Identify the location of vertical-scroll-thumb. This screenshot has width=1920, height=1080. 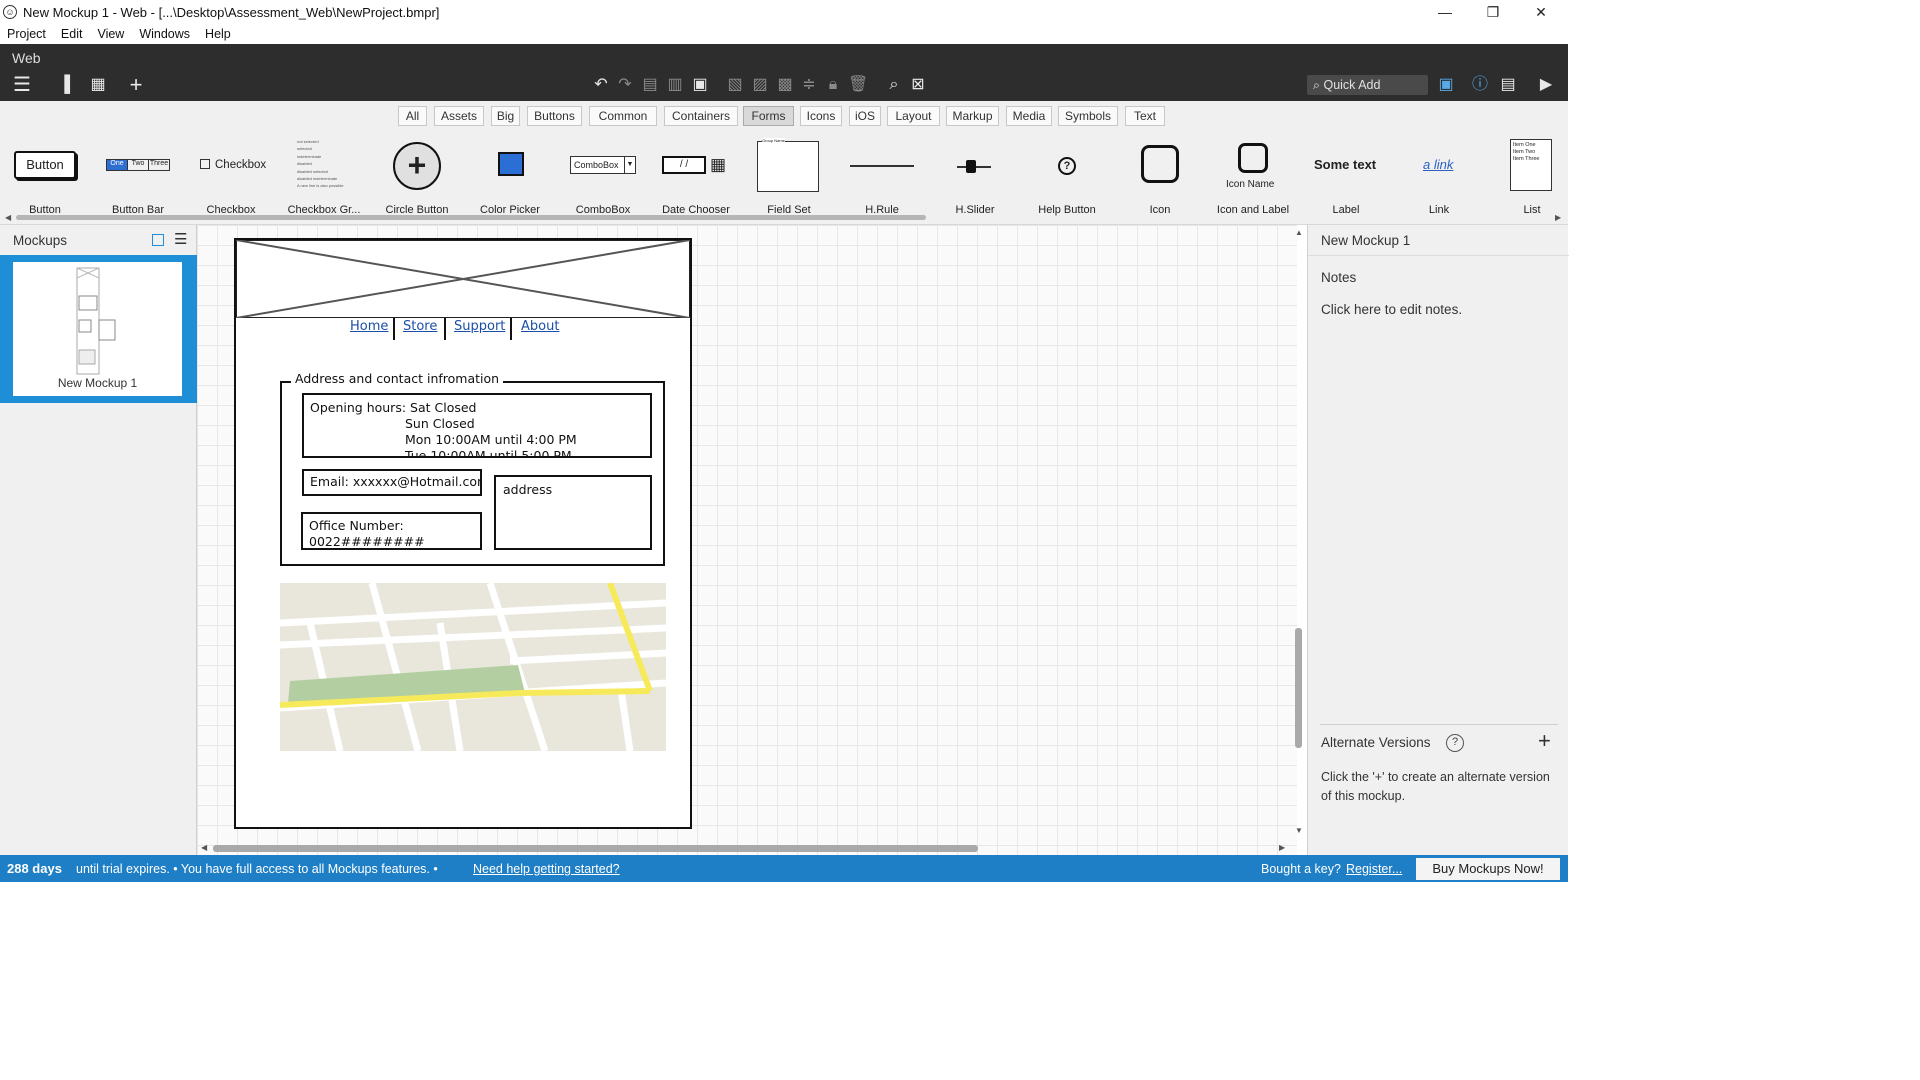
(1298, 688).